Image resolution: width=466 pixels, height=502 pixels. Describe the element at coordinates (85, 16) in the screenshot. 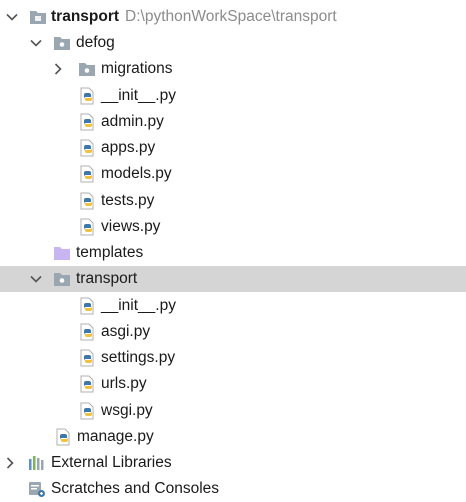

I see `root-name: transport` at that location.